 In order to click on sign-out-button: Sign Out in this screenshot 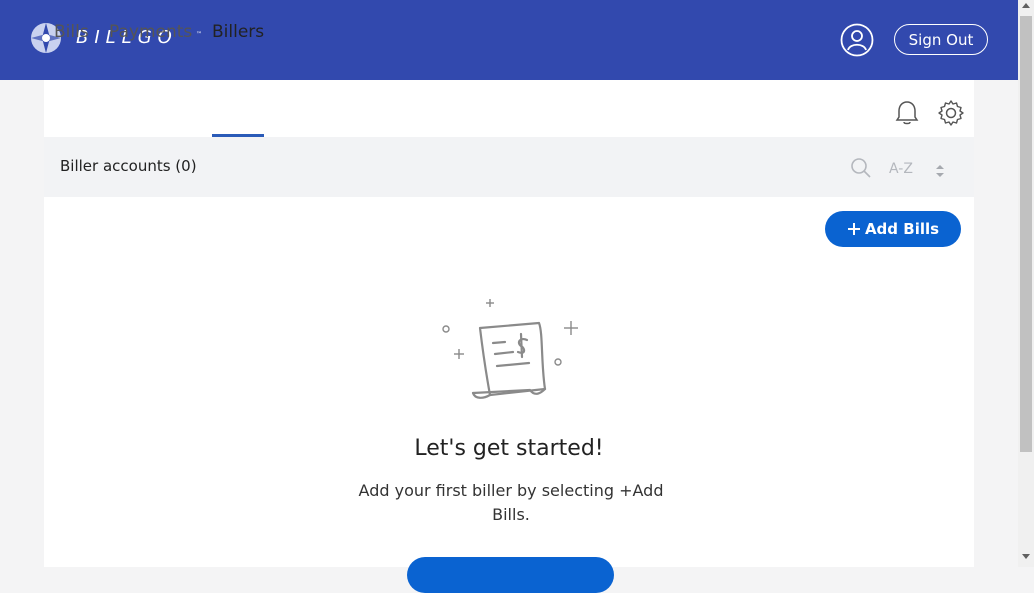, I will do `click(941, 39)`.